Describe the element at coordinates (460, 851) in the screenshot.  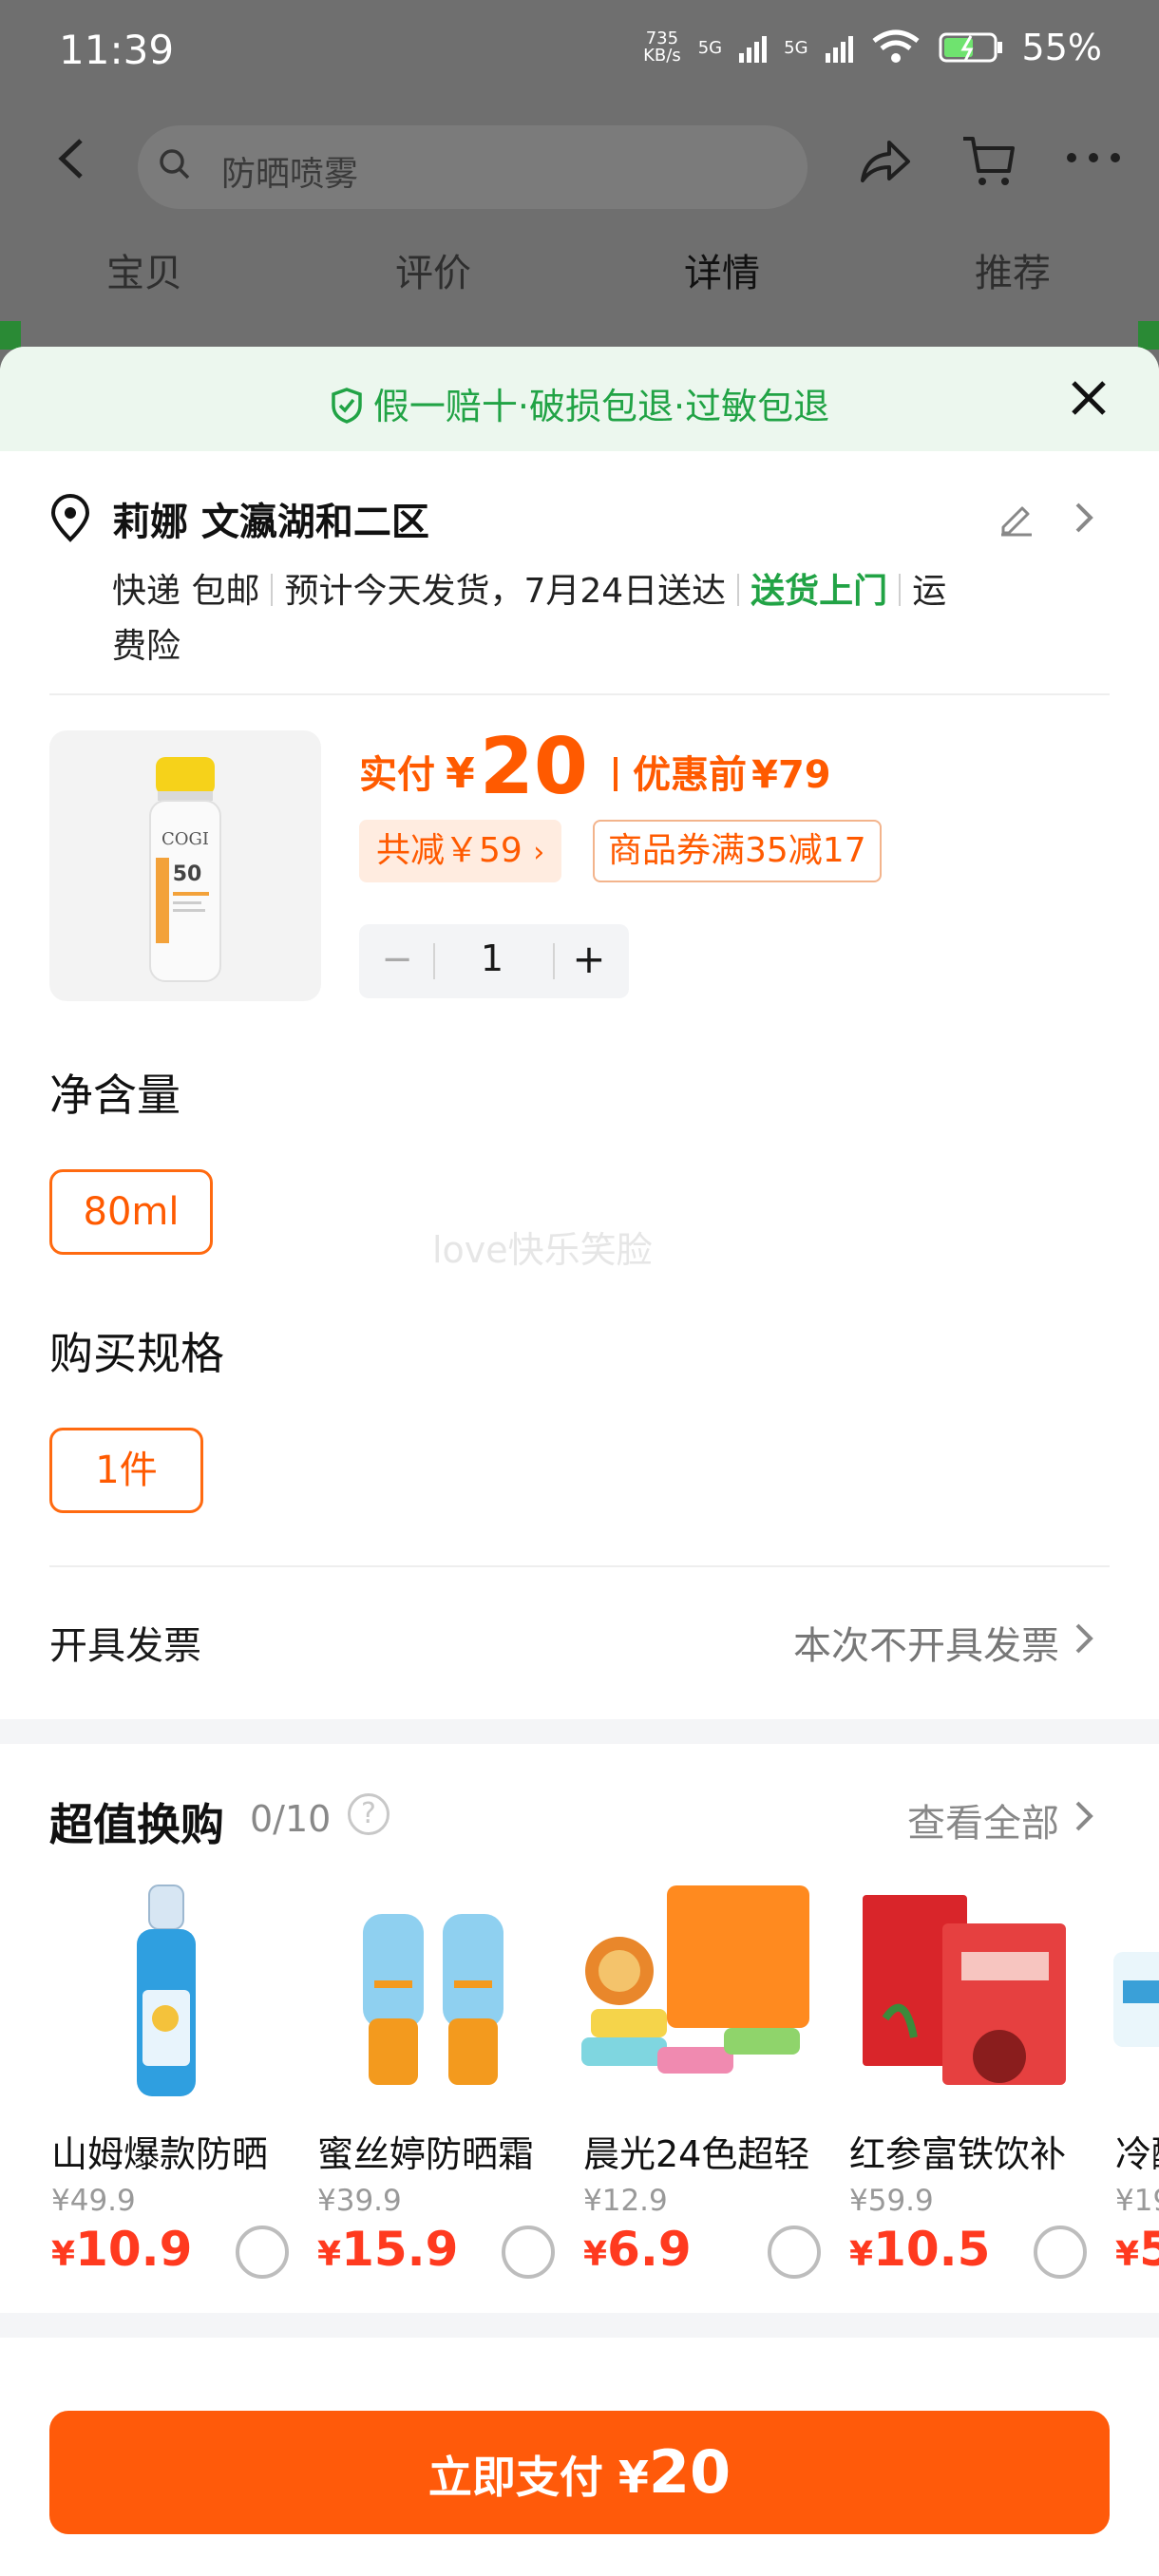
I see `total-discount-badge: 共减￥59 ›` at that location.